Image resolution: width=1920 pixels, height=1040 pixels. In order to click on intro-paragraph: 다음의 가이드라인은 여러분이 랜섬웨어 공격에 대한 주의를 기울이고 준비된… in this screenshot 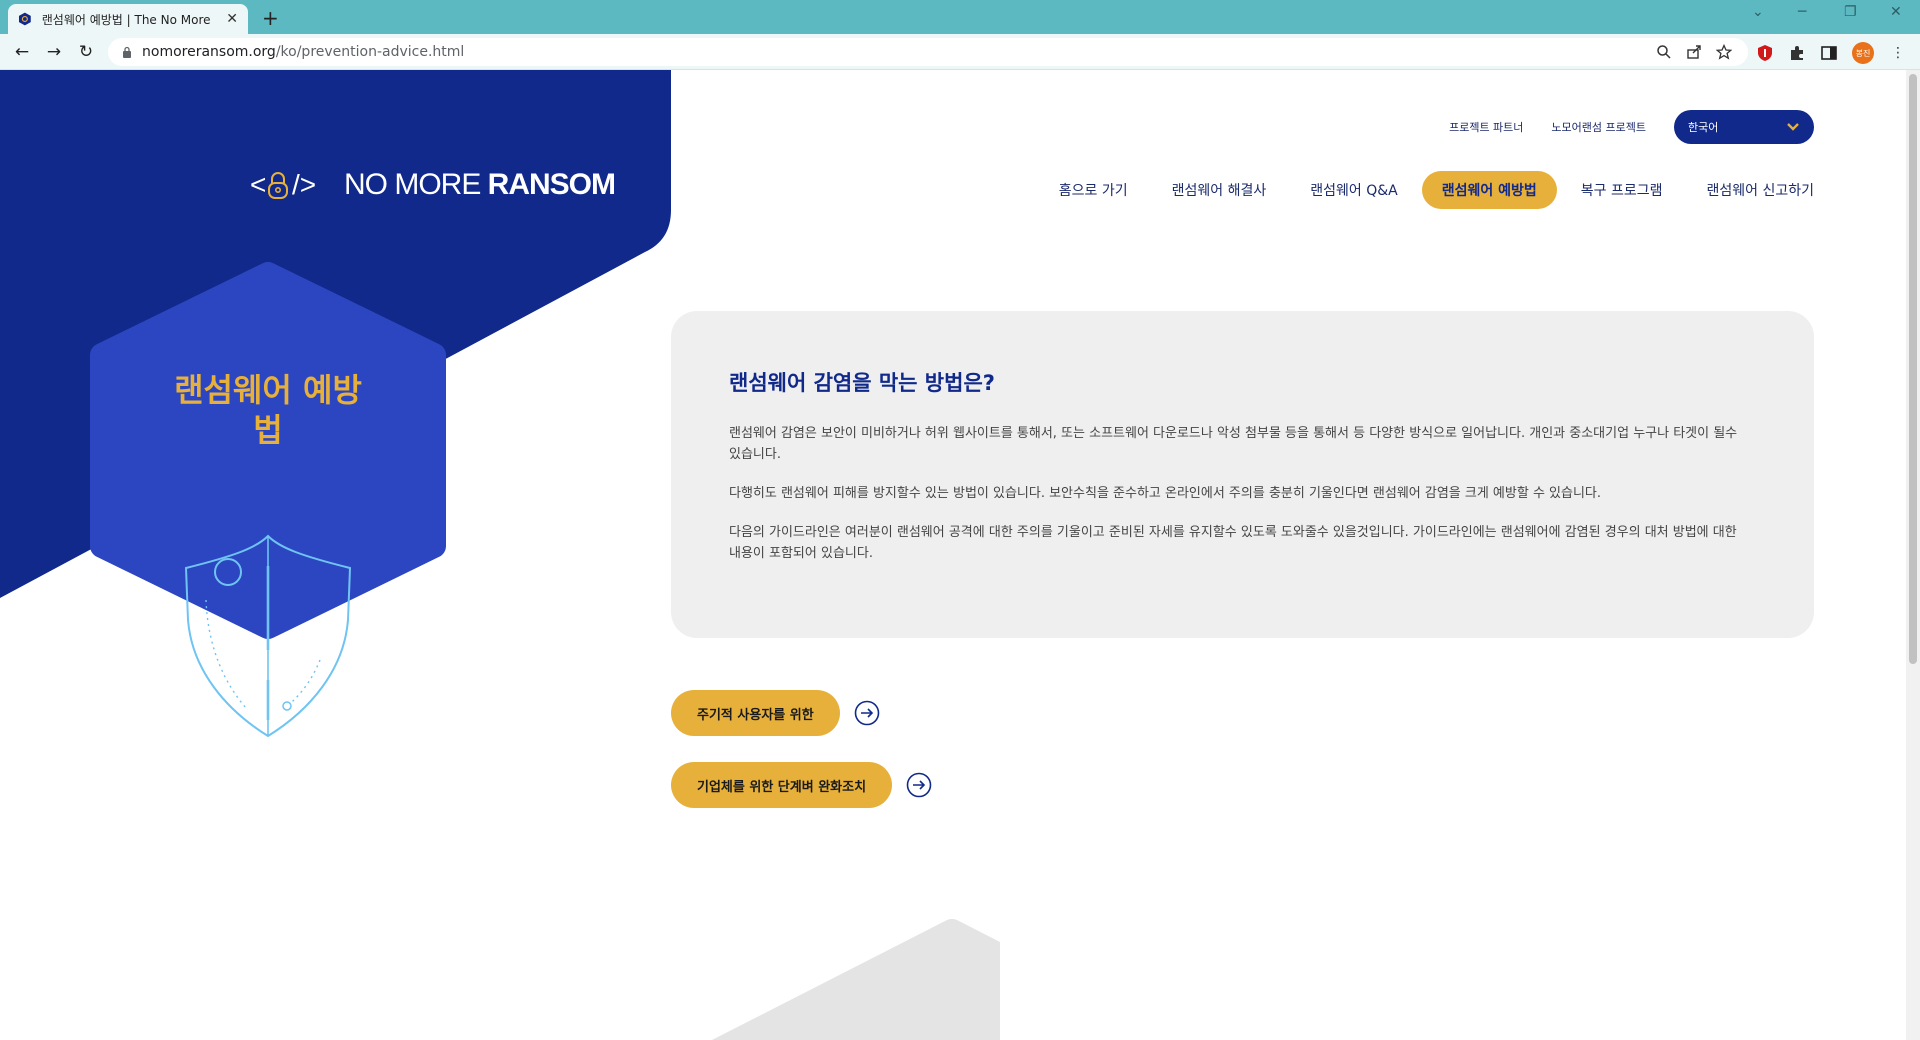, I will do `click(1233, 543)`.